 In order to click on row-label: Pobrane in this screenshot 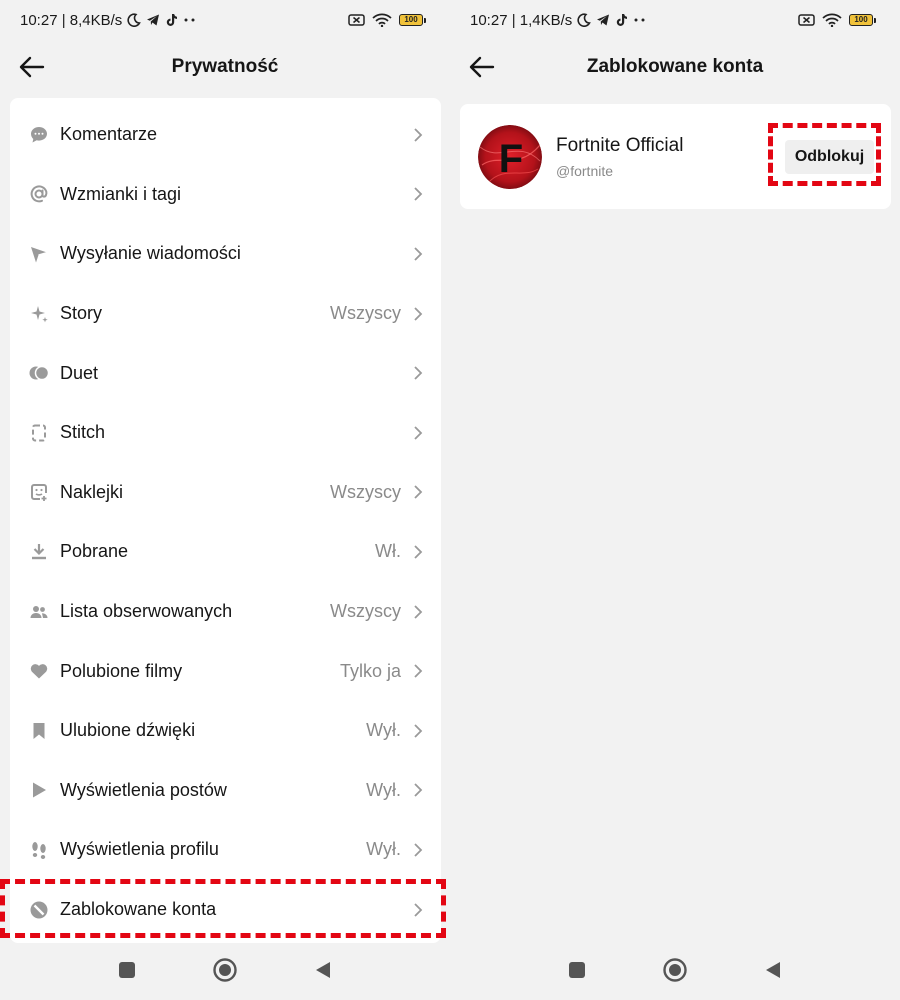, I will do `click(94, 551)`.